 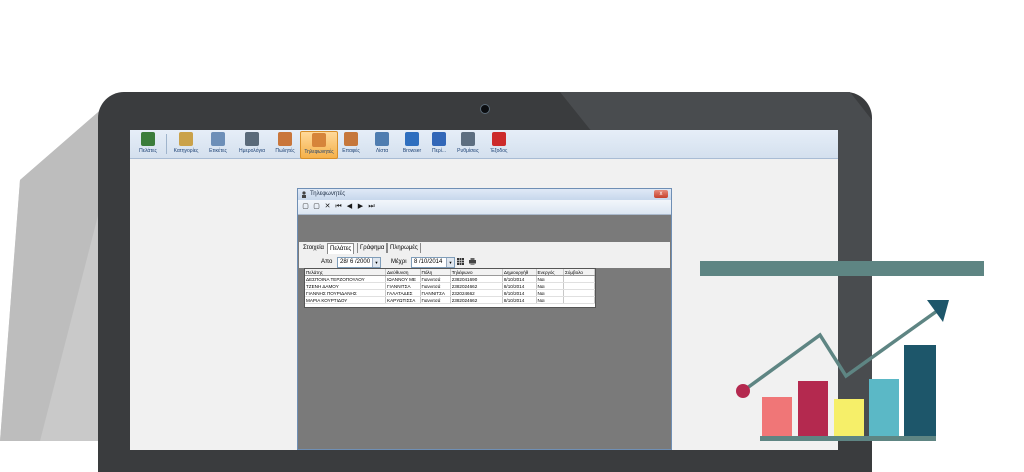 What do you see at coordinates (252, 151) in the screenshot?
I see `toolbar-label: Ημερολόγια` at bounding box center [252, 151].